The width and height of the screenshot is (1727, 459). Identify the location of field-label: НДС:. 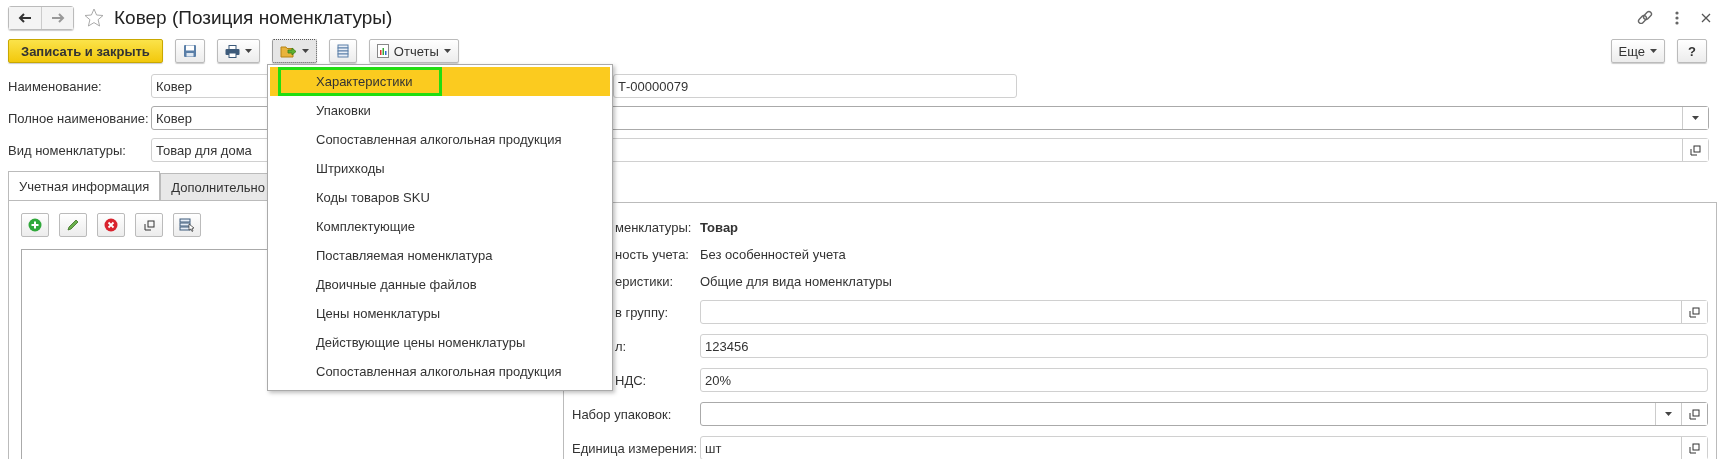
(631, 380).